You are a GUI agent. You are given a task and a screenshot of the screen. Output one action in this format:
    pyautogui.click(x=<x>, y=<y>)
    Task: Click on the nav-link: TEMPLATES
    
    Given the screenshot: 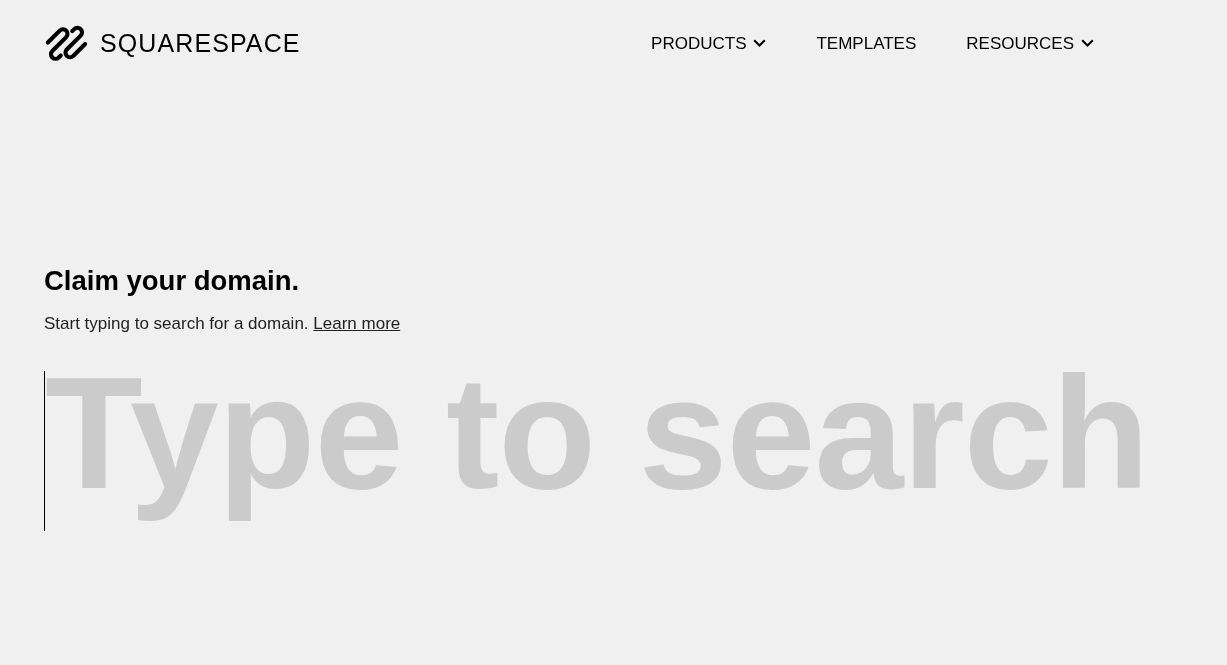 What is the action you would take?
    pyautogui.click(x=866, y=43)
    